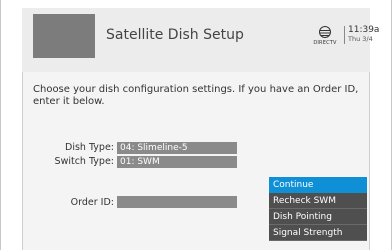 The image size is (392, 250). I want to click on globe-icon, so click(325, 32).